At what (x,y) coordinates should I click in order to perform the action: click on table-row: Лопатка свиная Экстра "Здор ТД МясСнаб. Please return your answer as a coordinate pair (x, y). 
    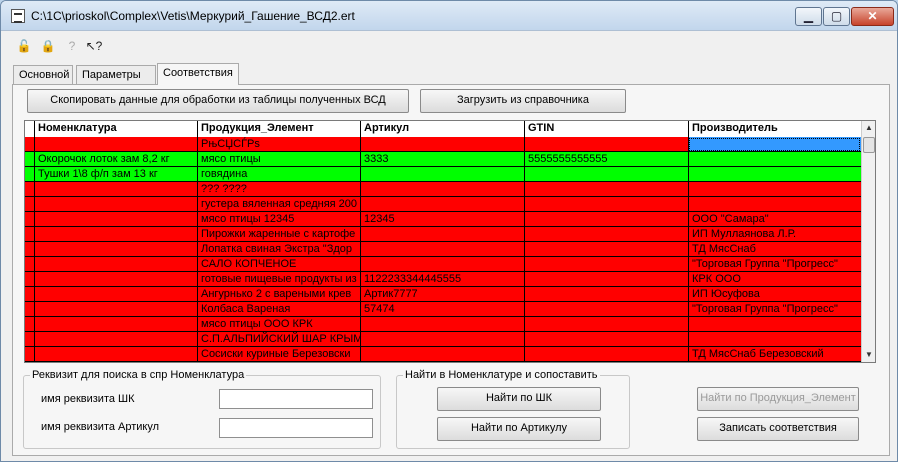
    Looking at the image, I should click on (443, 249).